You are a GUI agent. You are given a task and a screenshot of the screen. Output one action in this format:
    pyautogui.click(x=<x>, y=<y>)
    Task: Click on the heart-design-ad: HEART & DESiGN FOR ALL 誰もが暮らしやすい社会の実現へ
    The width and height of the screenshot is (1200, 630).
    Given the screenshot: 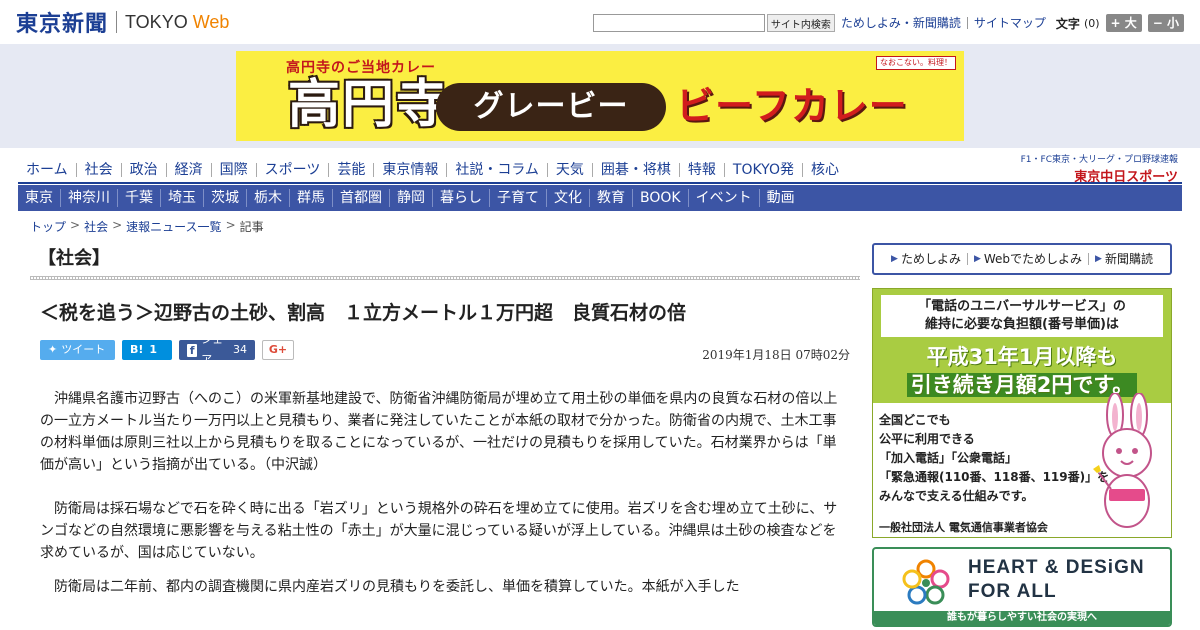 What is the action you would take?
    pyautogui.click(x=1022, y=587)
    